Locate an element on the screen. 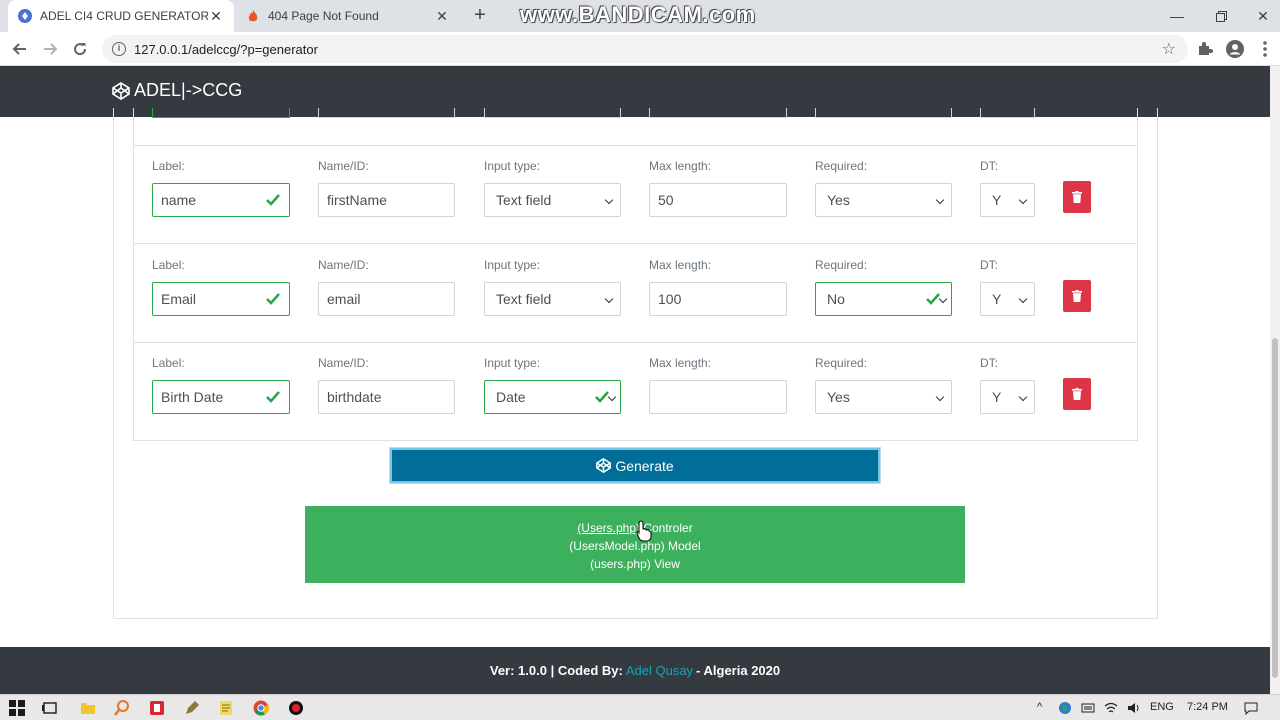 The image size is (1280, 720). site-info-icon: i is located at coordinates (119, 49).